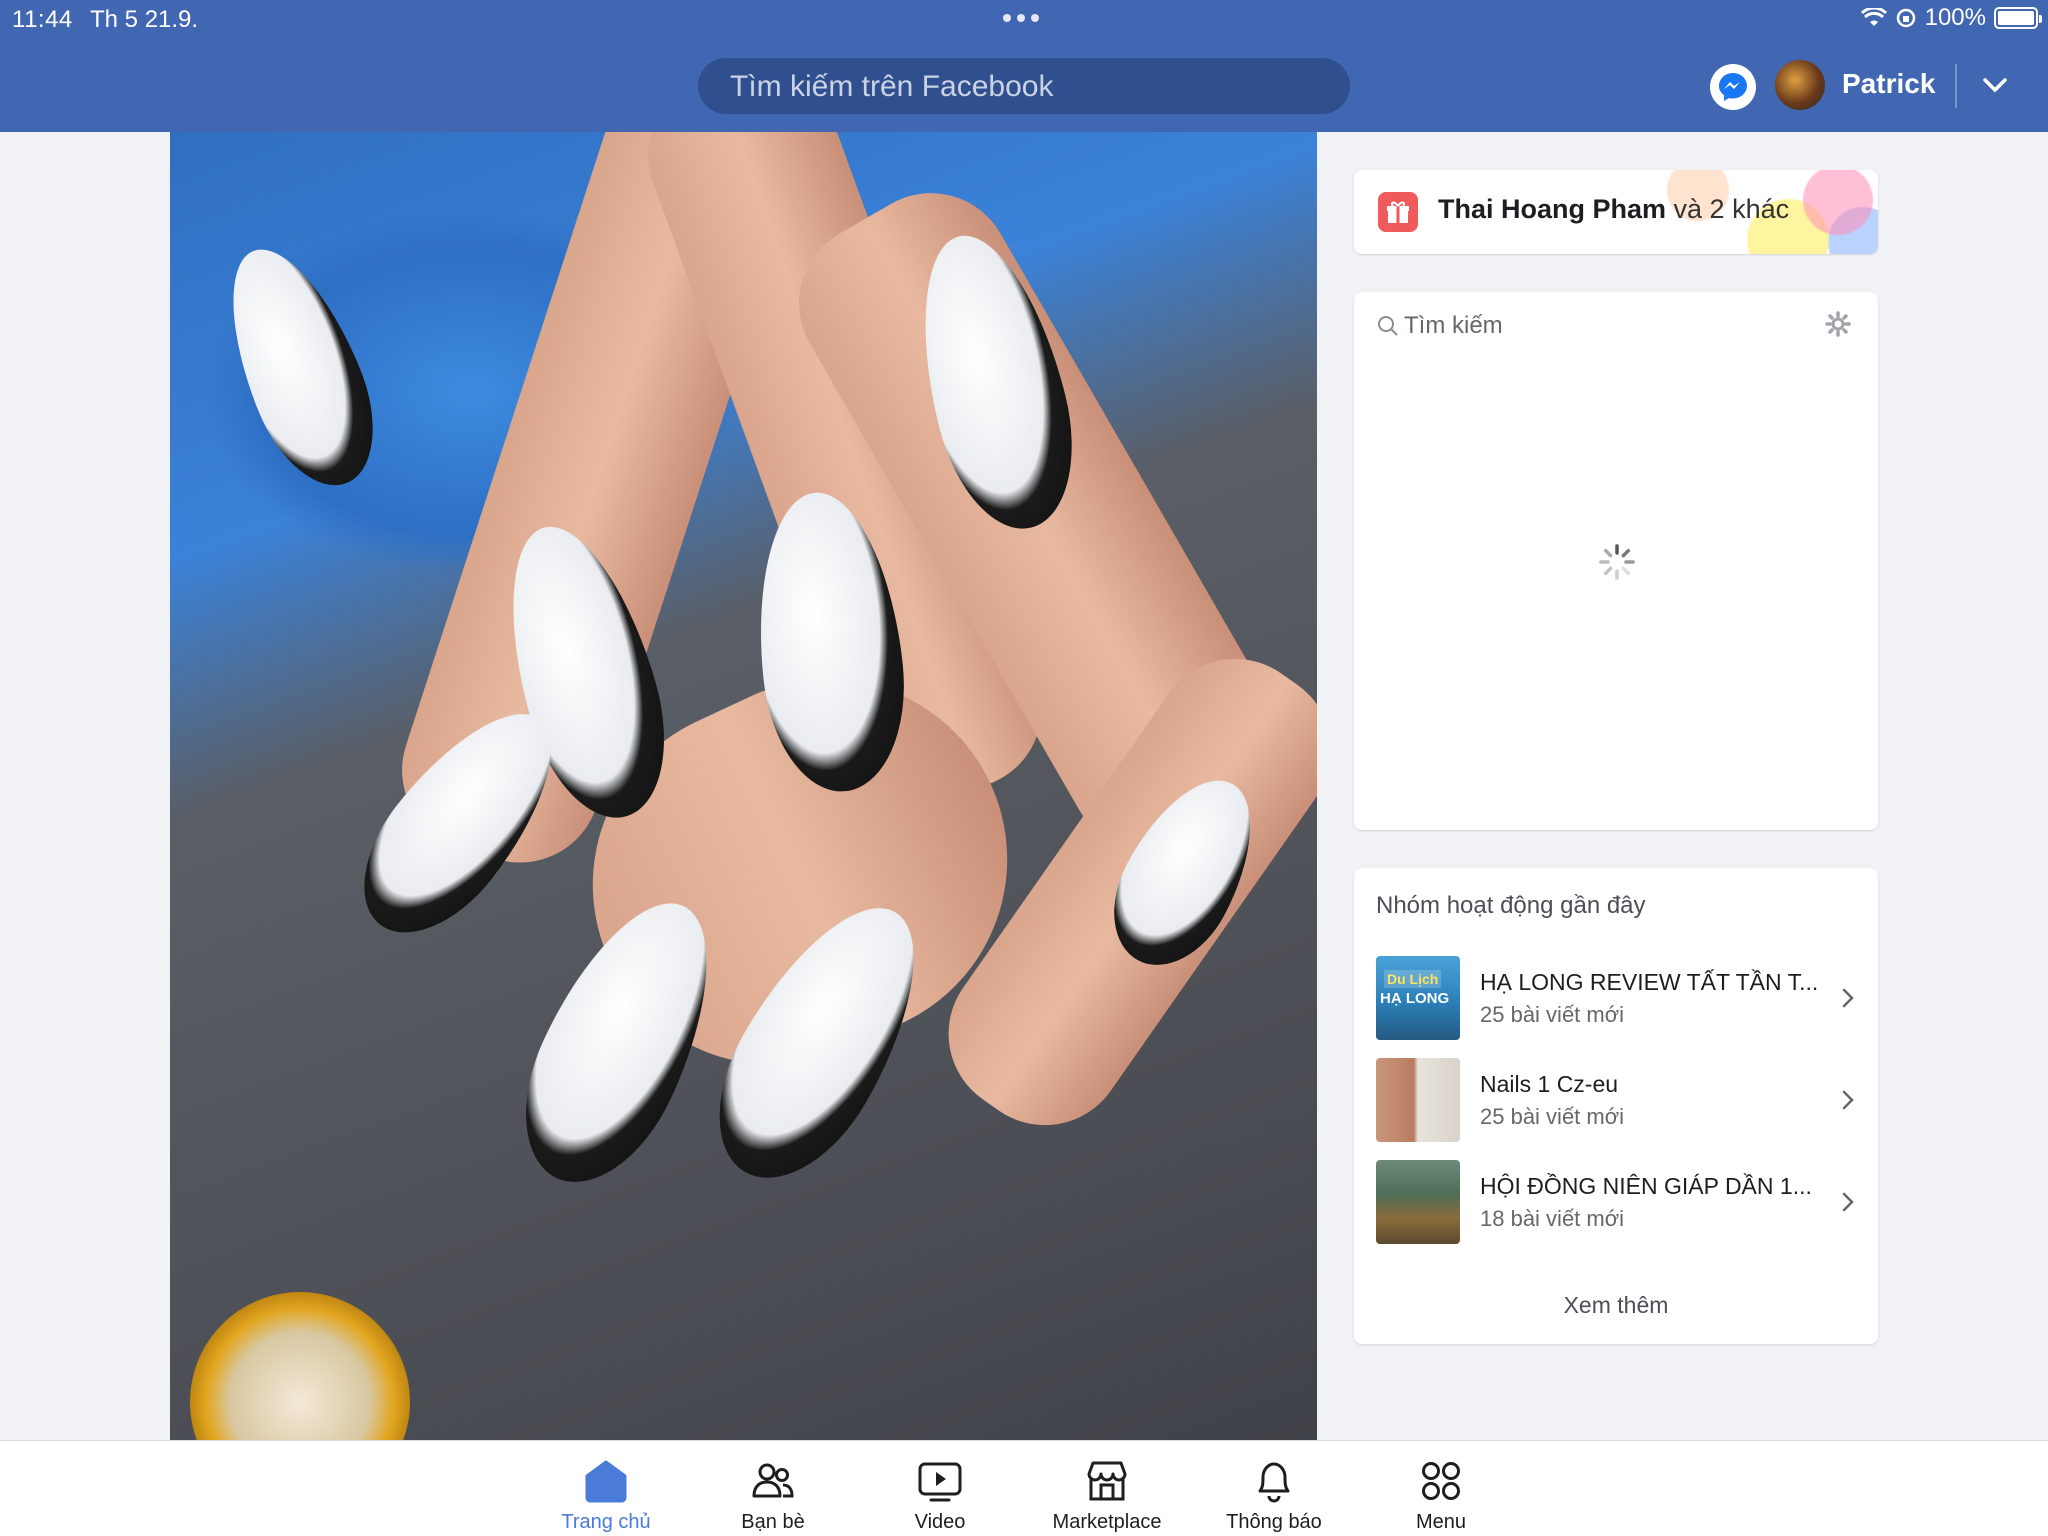  I want to click on status-date: Th 5 21.9., so click(144, 19).